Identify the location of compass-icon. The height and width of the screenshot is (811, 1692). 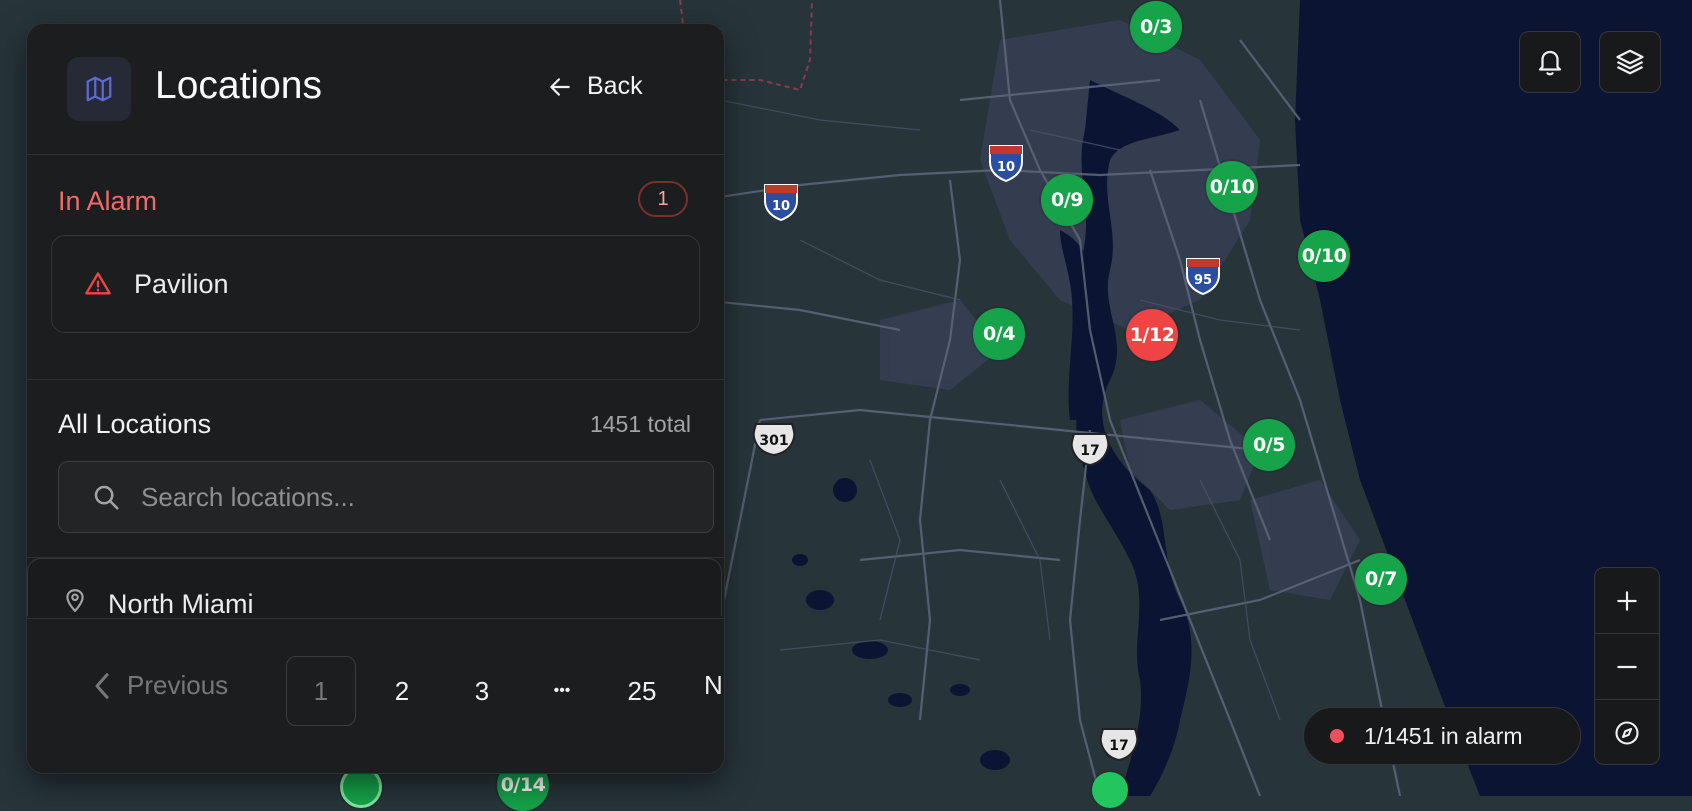
(1627, 733).